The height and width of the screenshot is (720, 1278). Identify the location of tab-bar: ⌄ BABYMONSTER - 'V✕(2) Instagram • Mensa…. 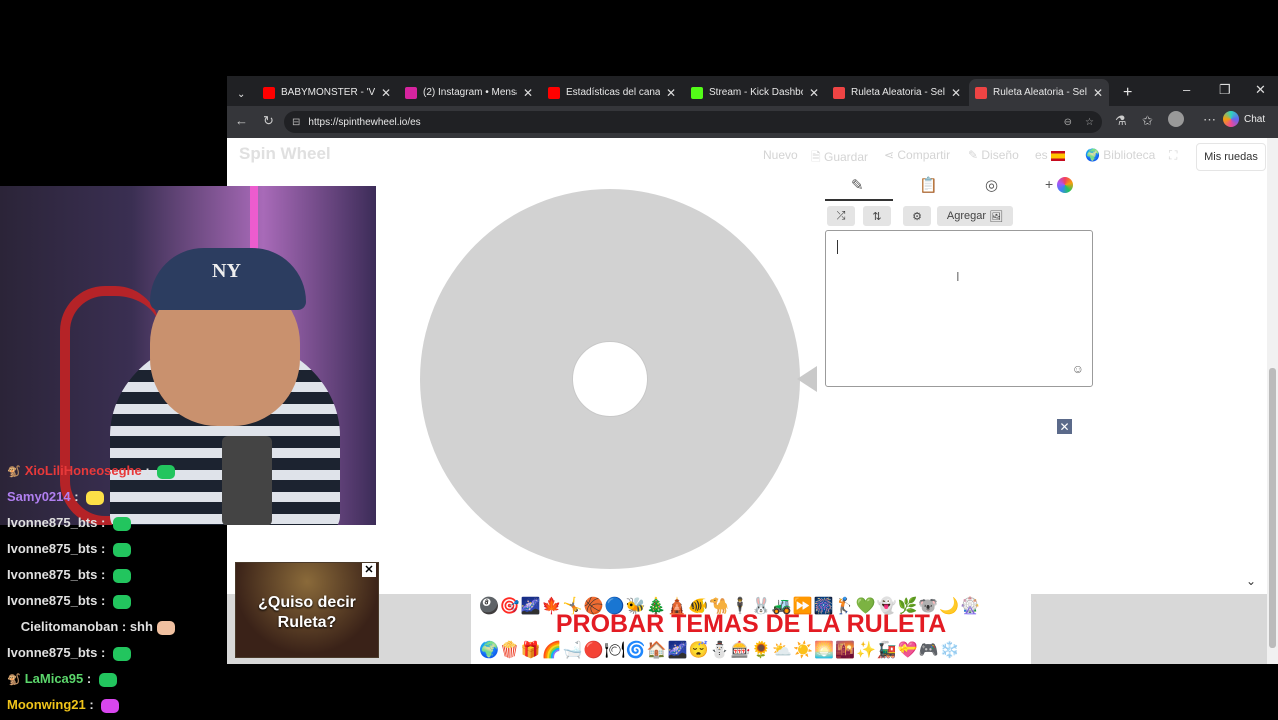
(752, 91).